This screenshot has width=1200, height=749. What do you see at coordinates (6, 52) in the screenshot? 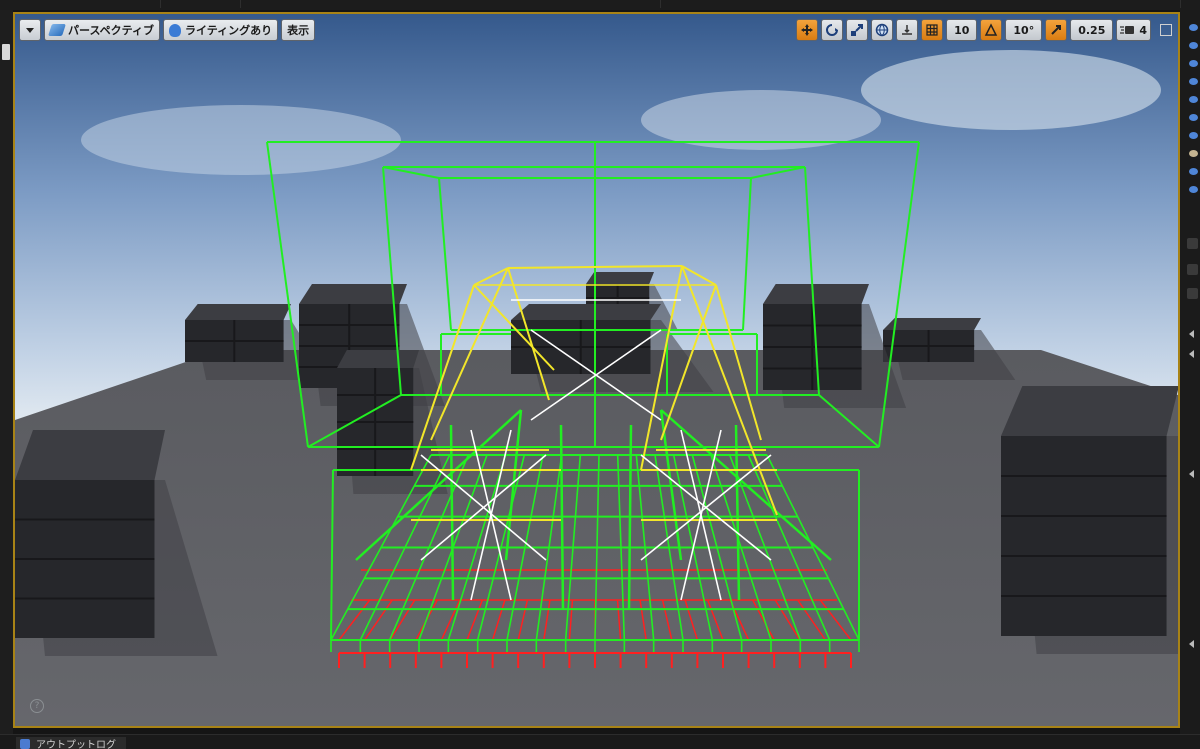
I see `panel-collapse-handle` at bounding box center [6, 52].